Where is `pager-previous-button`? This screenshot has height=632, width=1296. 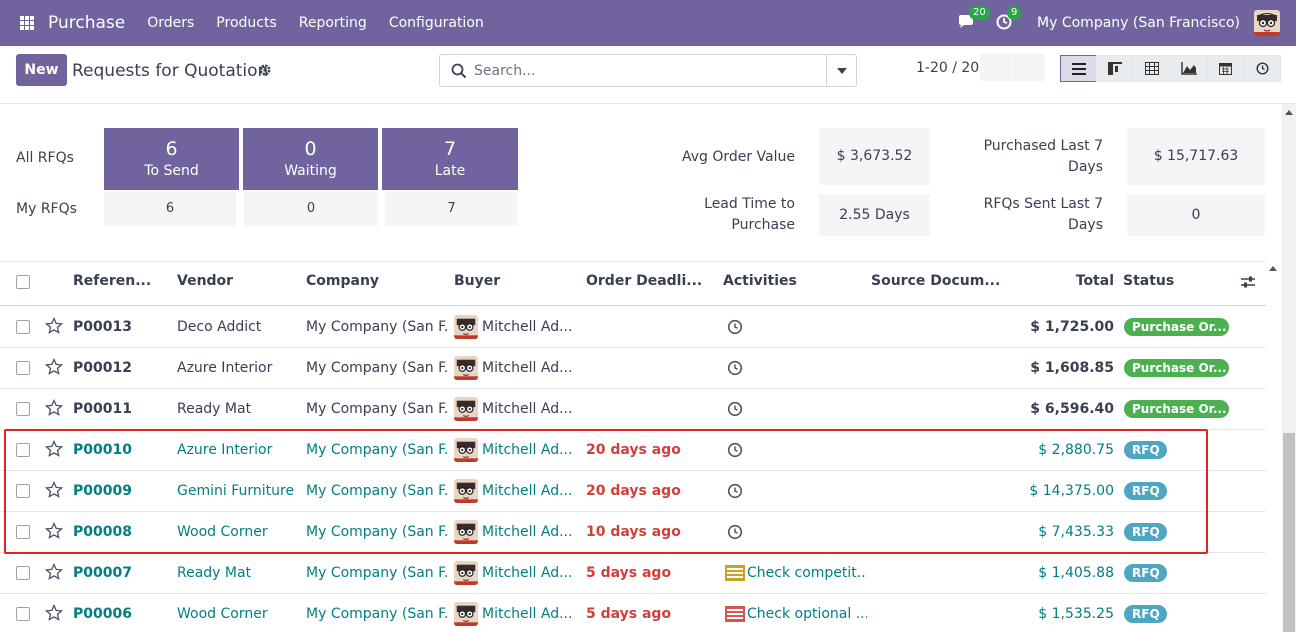 pager-previous-button is located at coordinates (996, 67).